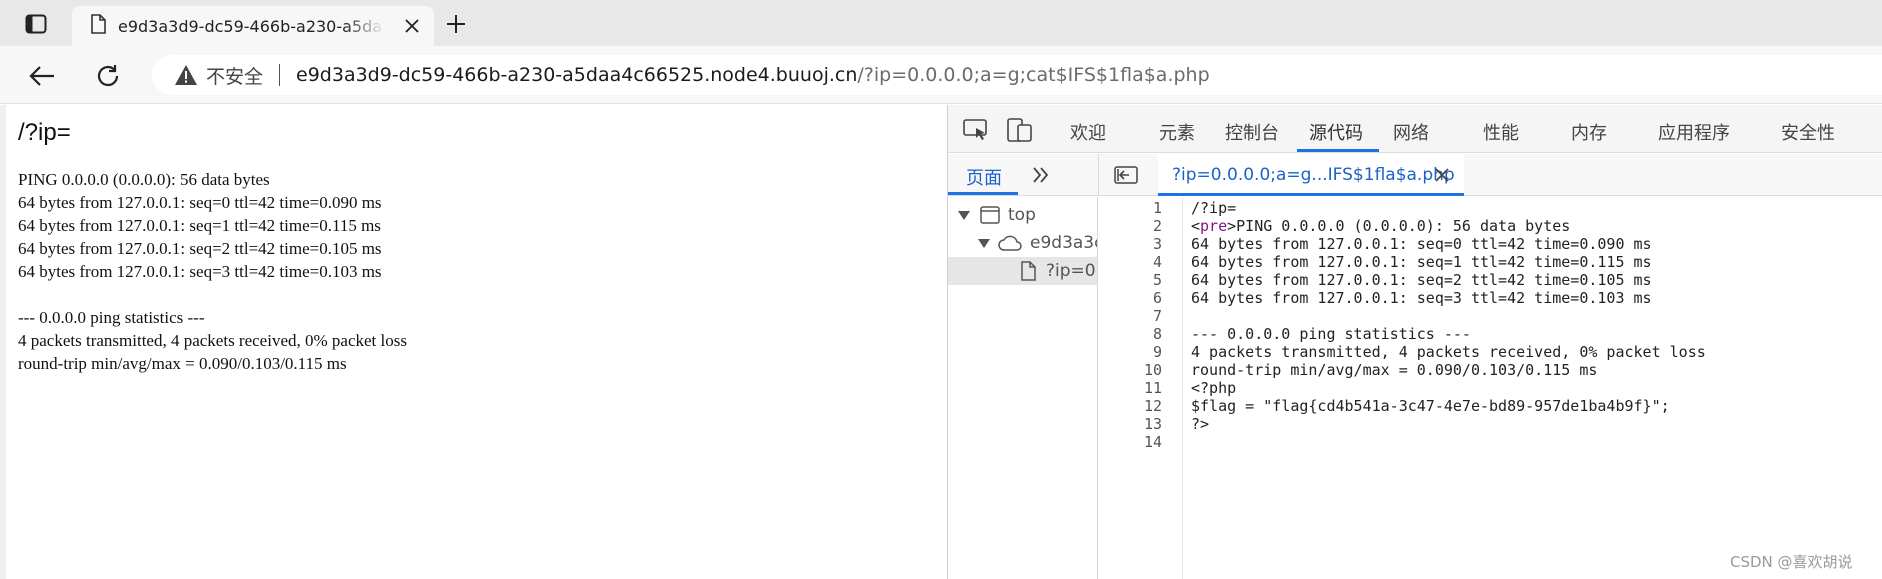 This screenshot has width=1882, height=579. Describe the element at coordinates (1214, 208) in the screenshot. I see `code-line: /?ip=` at that location.